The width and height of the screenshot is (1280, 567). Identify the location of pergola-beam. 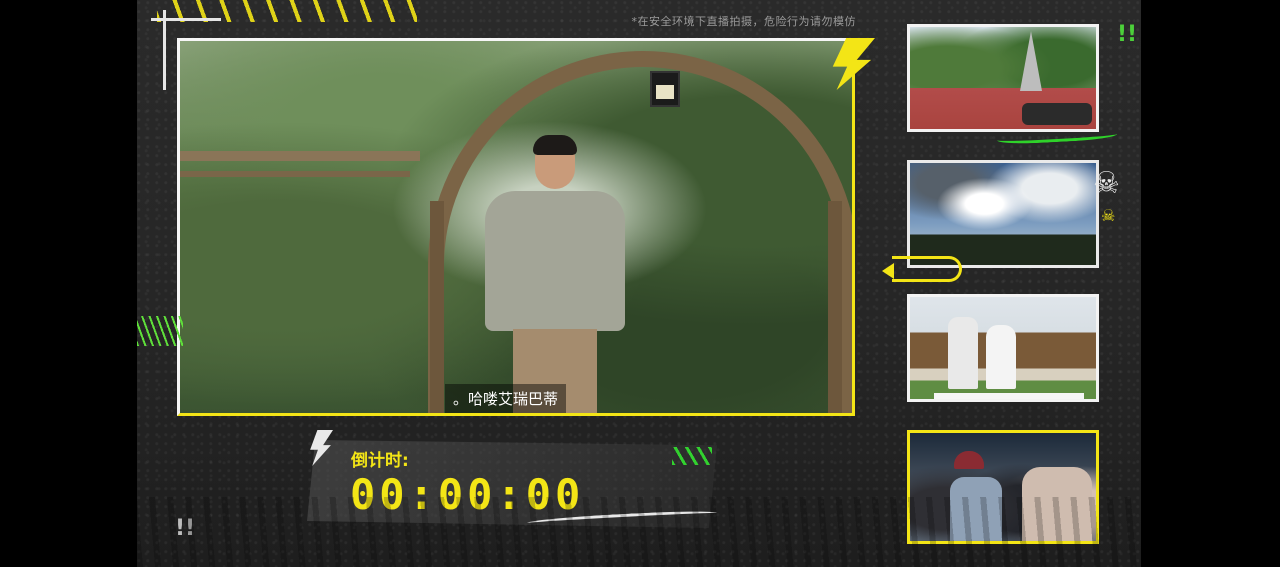
(300, 156).